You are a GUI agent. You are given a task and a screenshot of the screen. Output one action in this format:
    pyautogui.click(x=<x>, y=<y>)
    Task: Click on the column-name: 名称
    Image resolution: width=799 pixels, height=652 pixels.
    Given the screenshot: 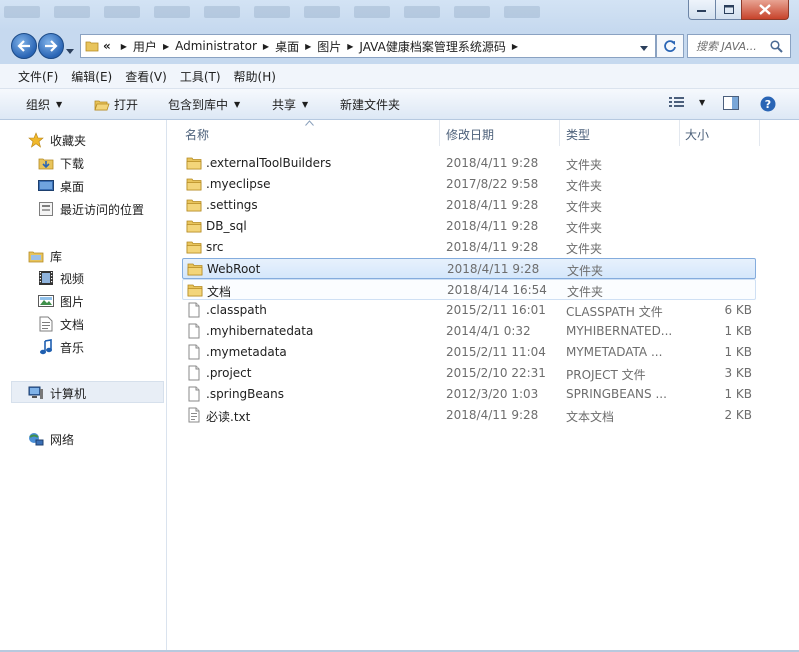 What is the action you would take?
    pyautogui.click(x=197, y=134)
    